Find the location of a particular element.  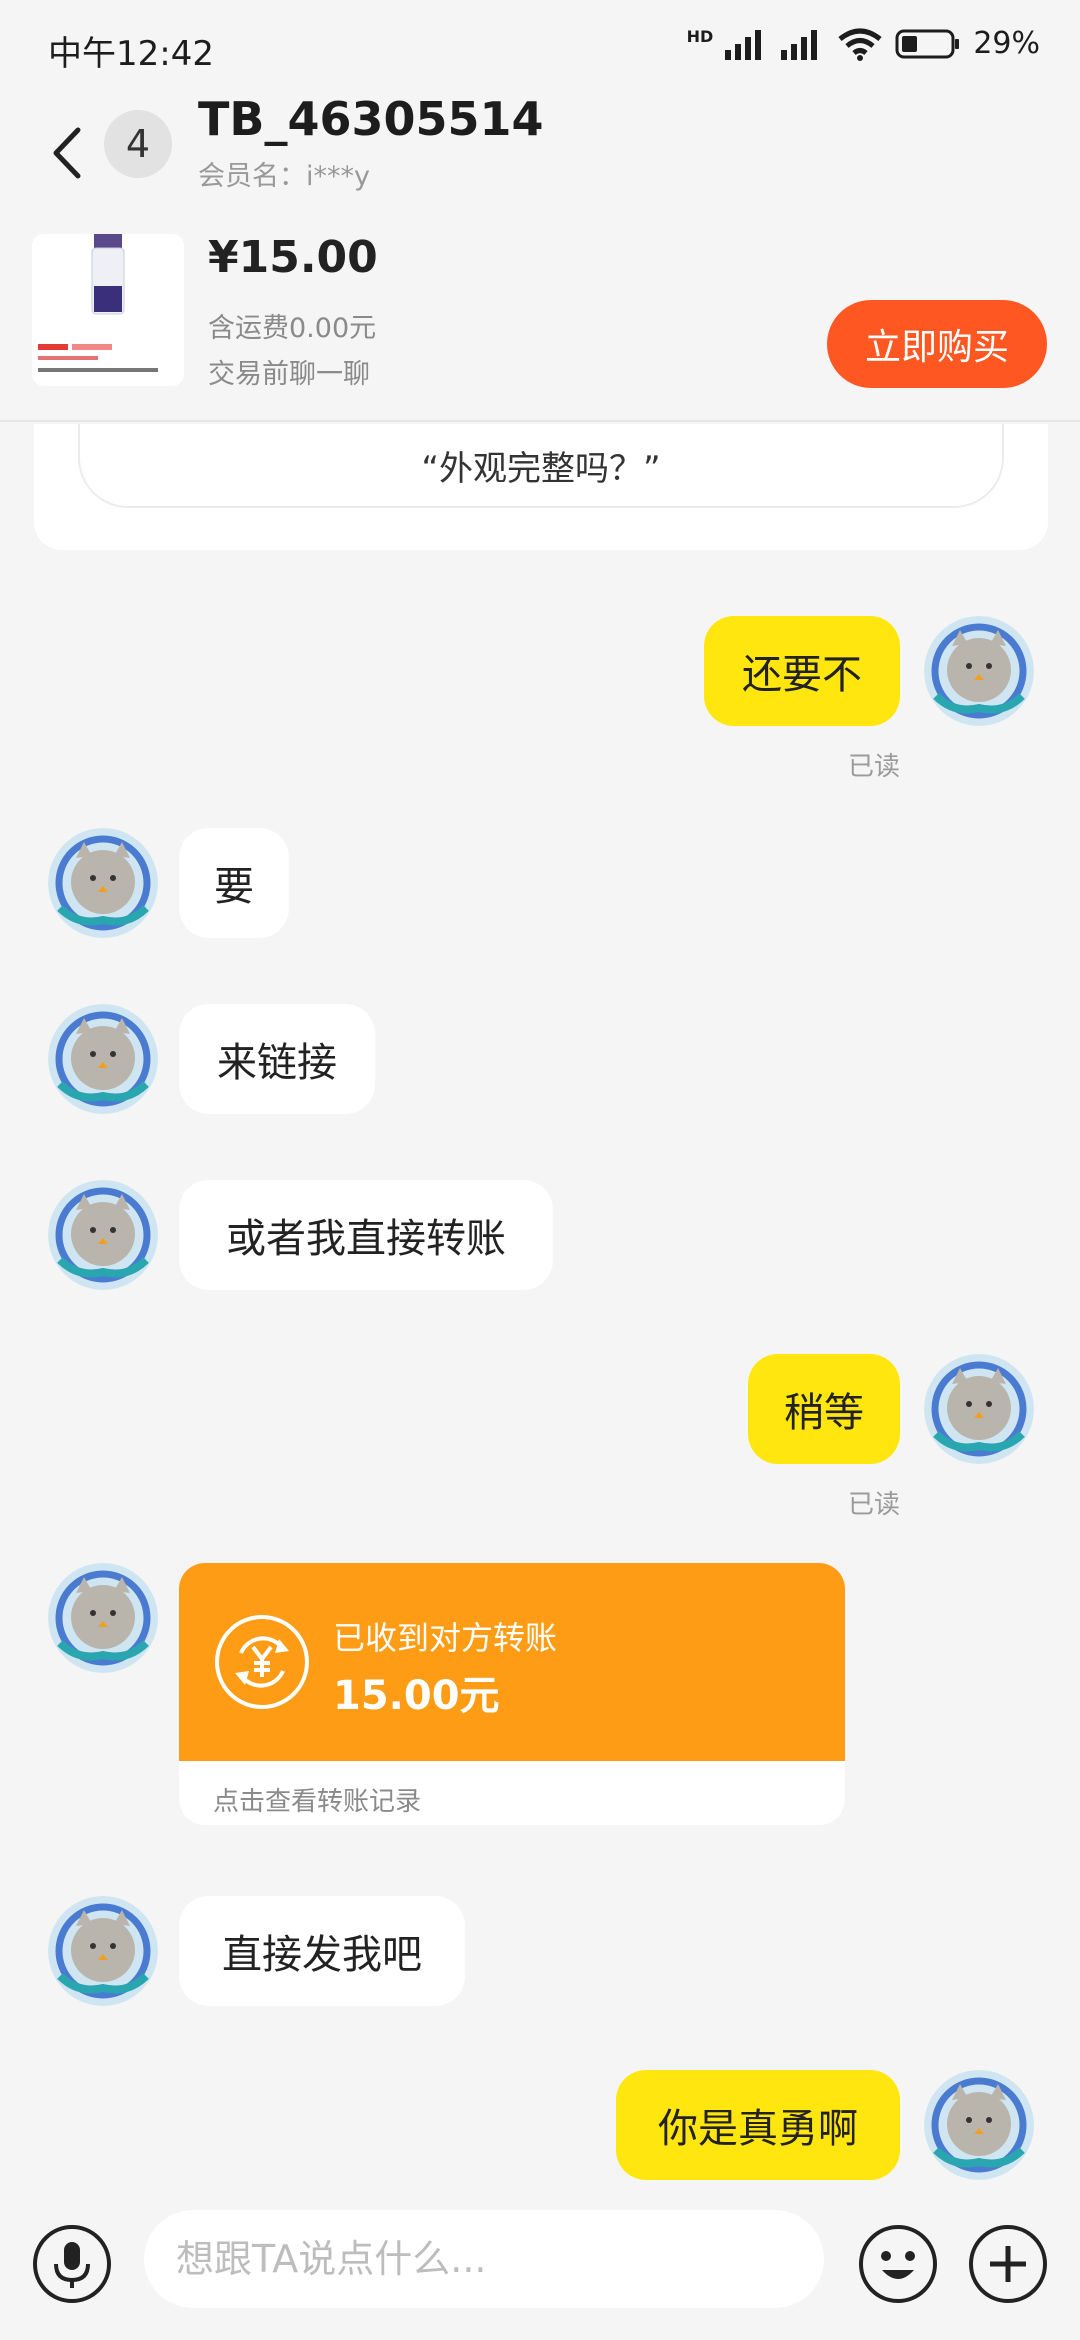

product-thumbnail is located at coordinates (108, 310).